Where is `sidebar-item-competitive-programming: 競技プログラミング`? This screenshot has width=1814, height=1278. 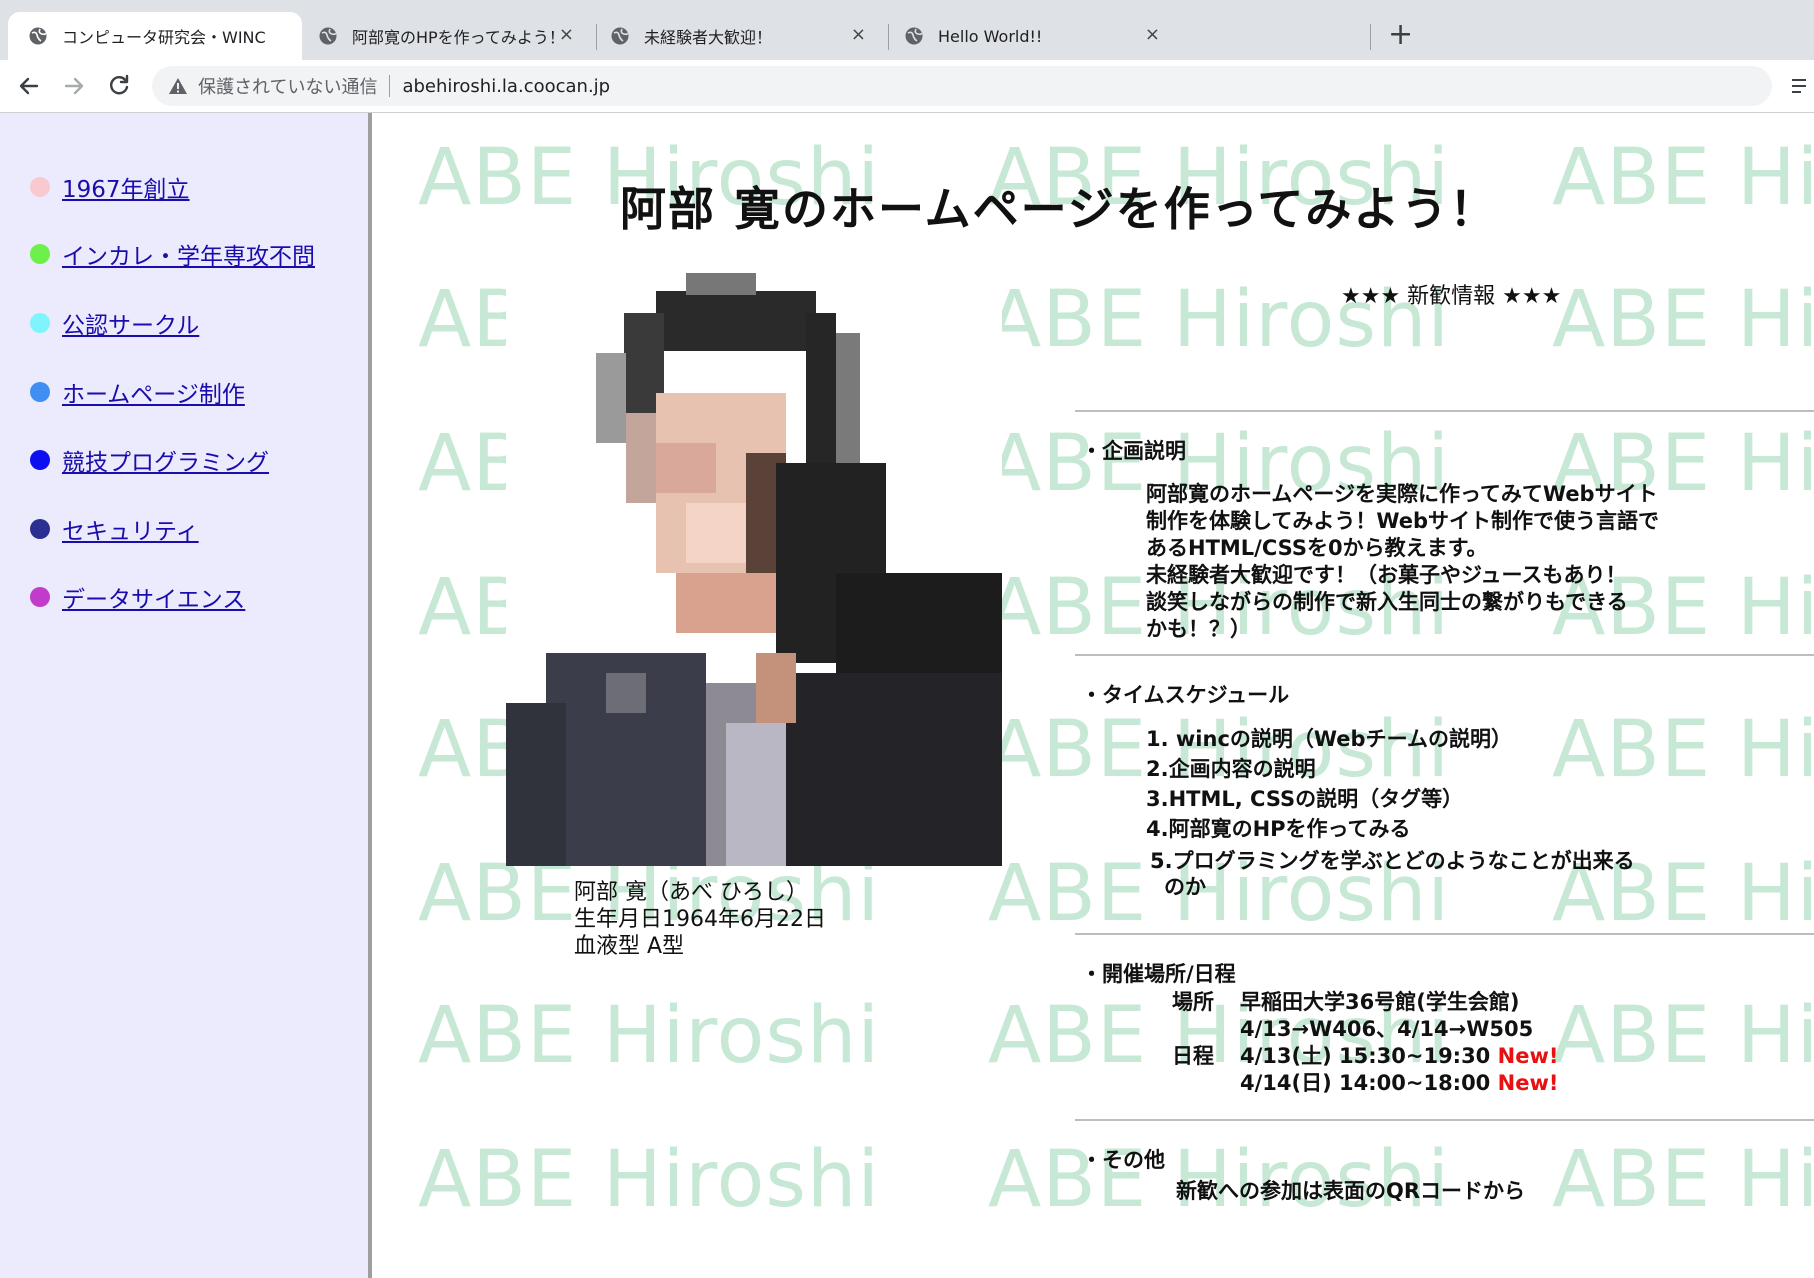 sidebar-item-competitive-programming: 競技プログラミング is located at coordinates (149, 460).